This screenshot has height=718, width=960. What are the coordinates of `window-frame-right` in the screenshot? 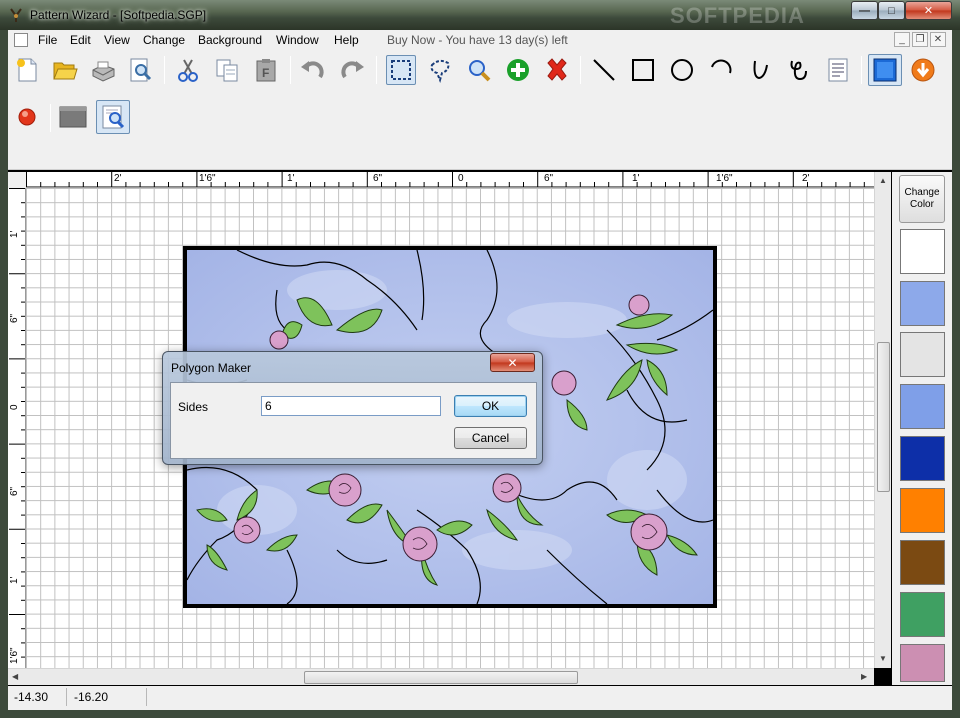 It's located at (956, 368).